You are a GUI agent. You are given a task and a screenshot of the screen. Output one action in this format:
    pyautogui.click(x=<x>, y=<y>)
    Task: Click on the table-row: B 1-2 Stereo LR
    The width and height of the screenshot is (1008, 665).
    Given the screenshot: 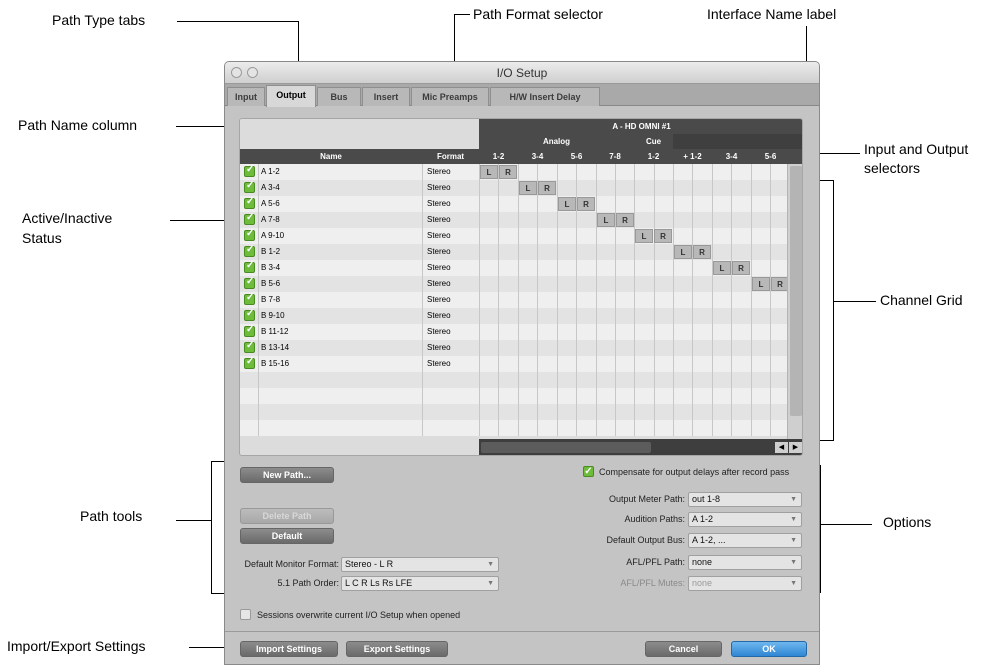 What is the action you would take?
    pyautogui.click(x=513, y=252)
    